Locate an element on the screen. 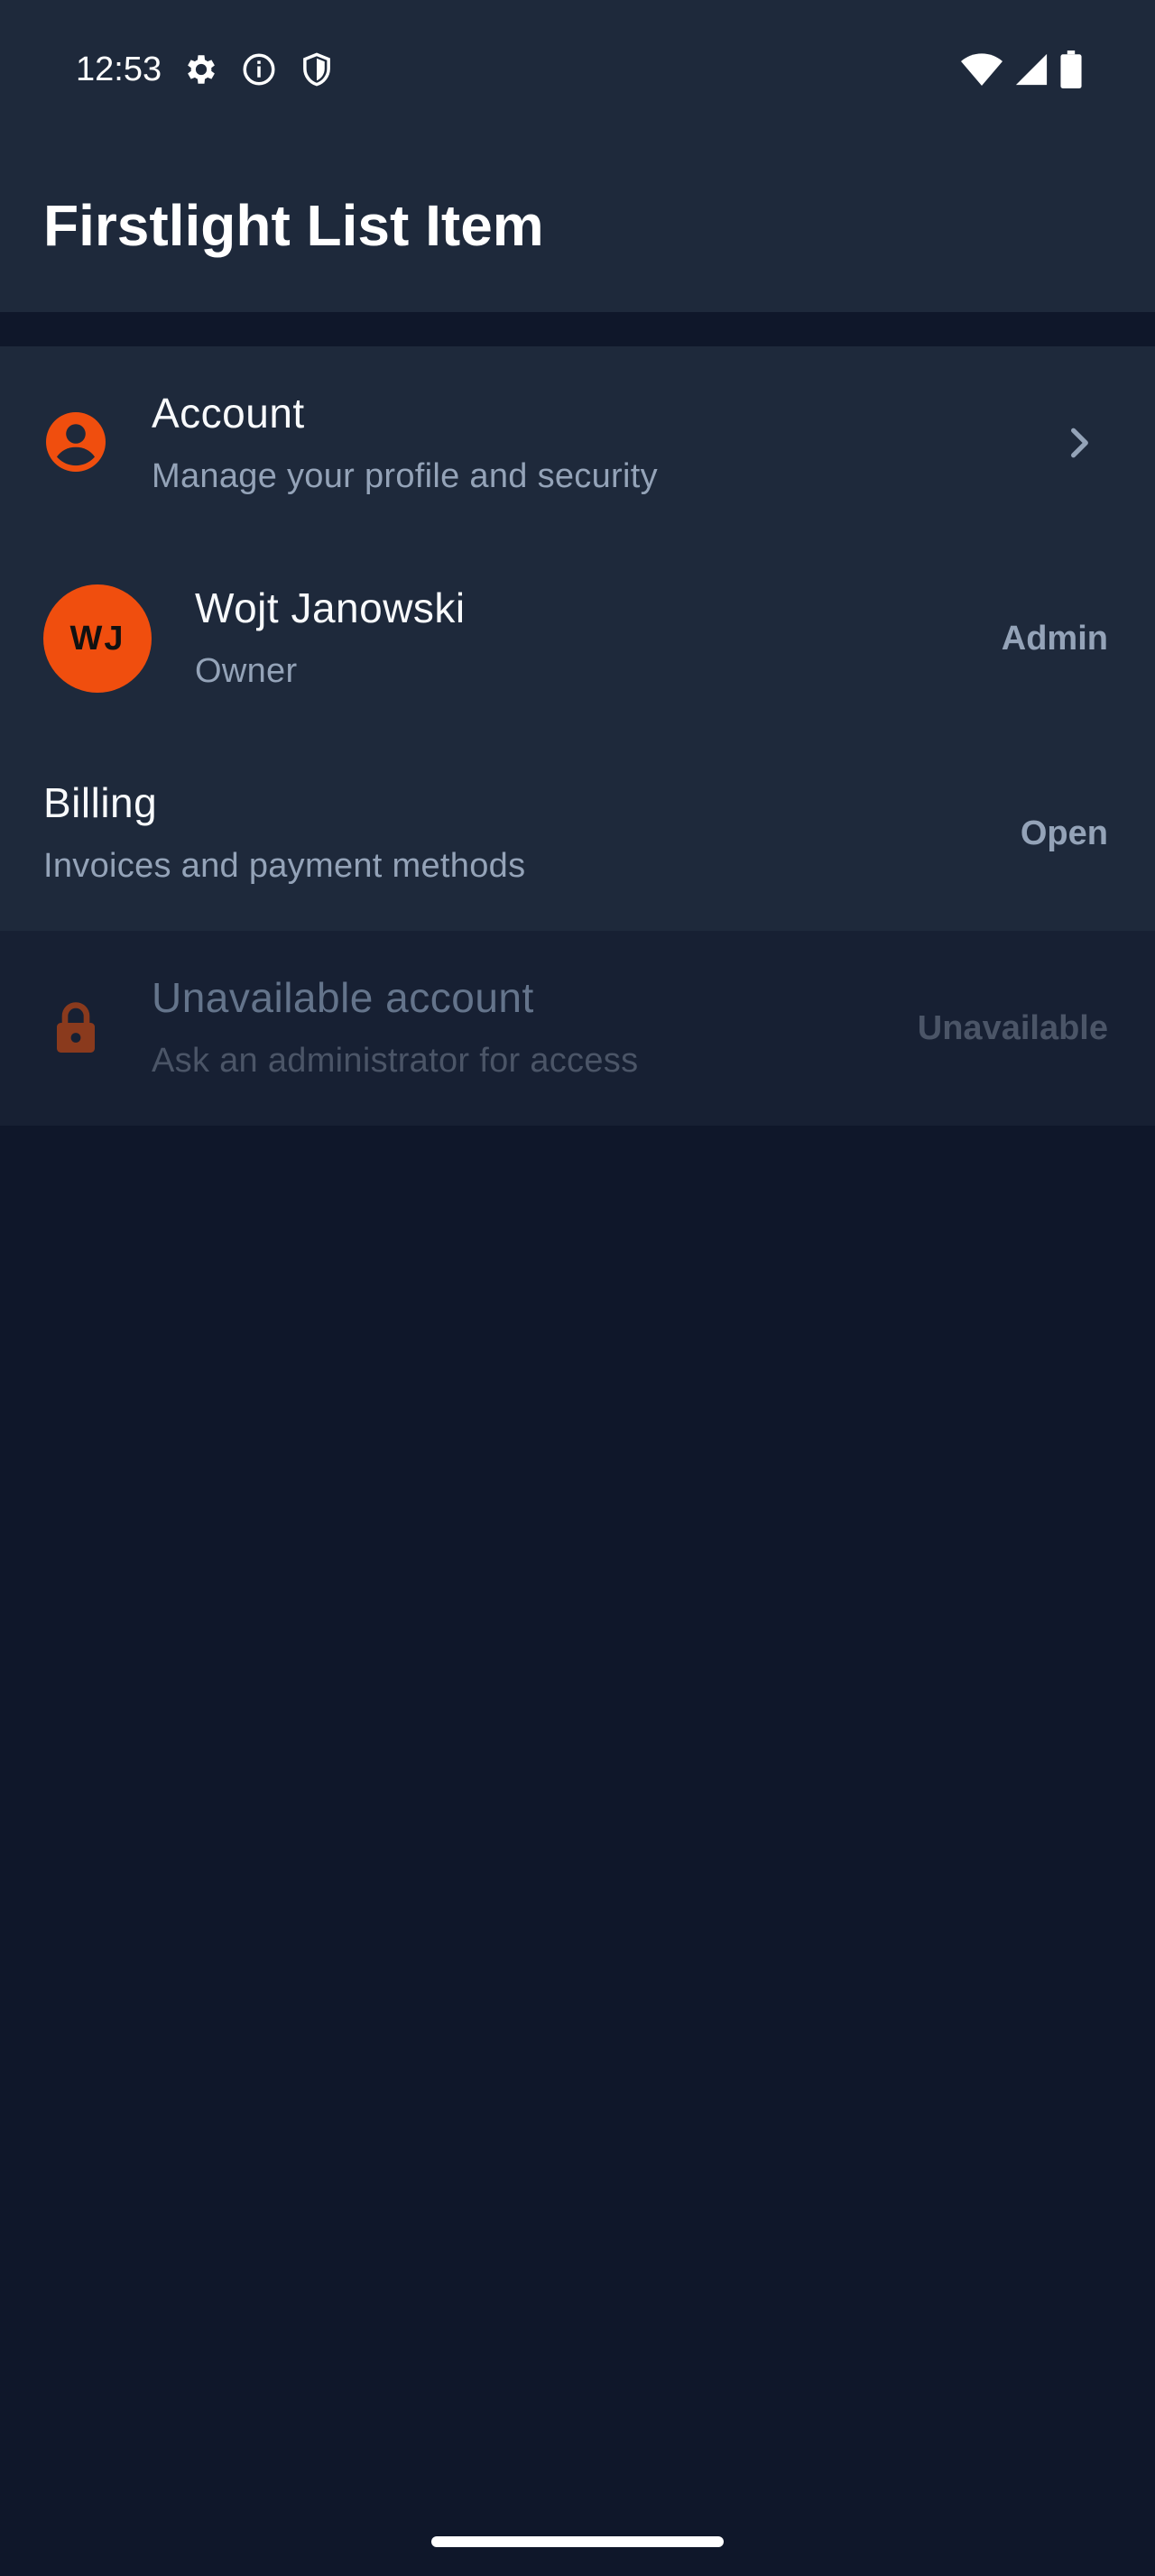  unavailable-status: Unavailable is located at coordinates (1012, 1028).